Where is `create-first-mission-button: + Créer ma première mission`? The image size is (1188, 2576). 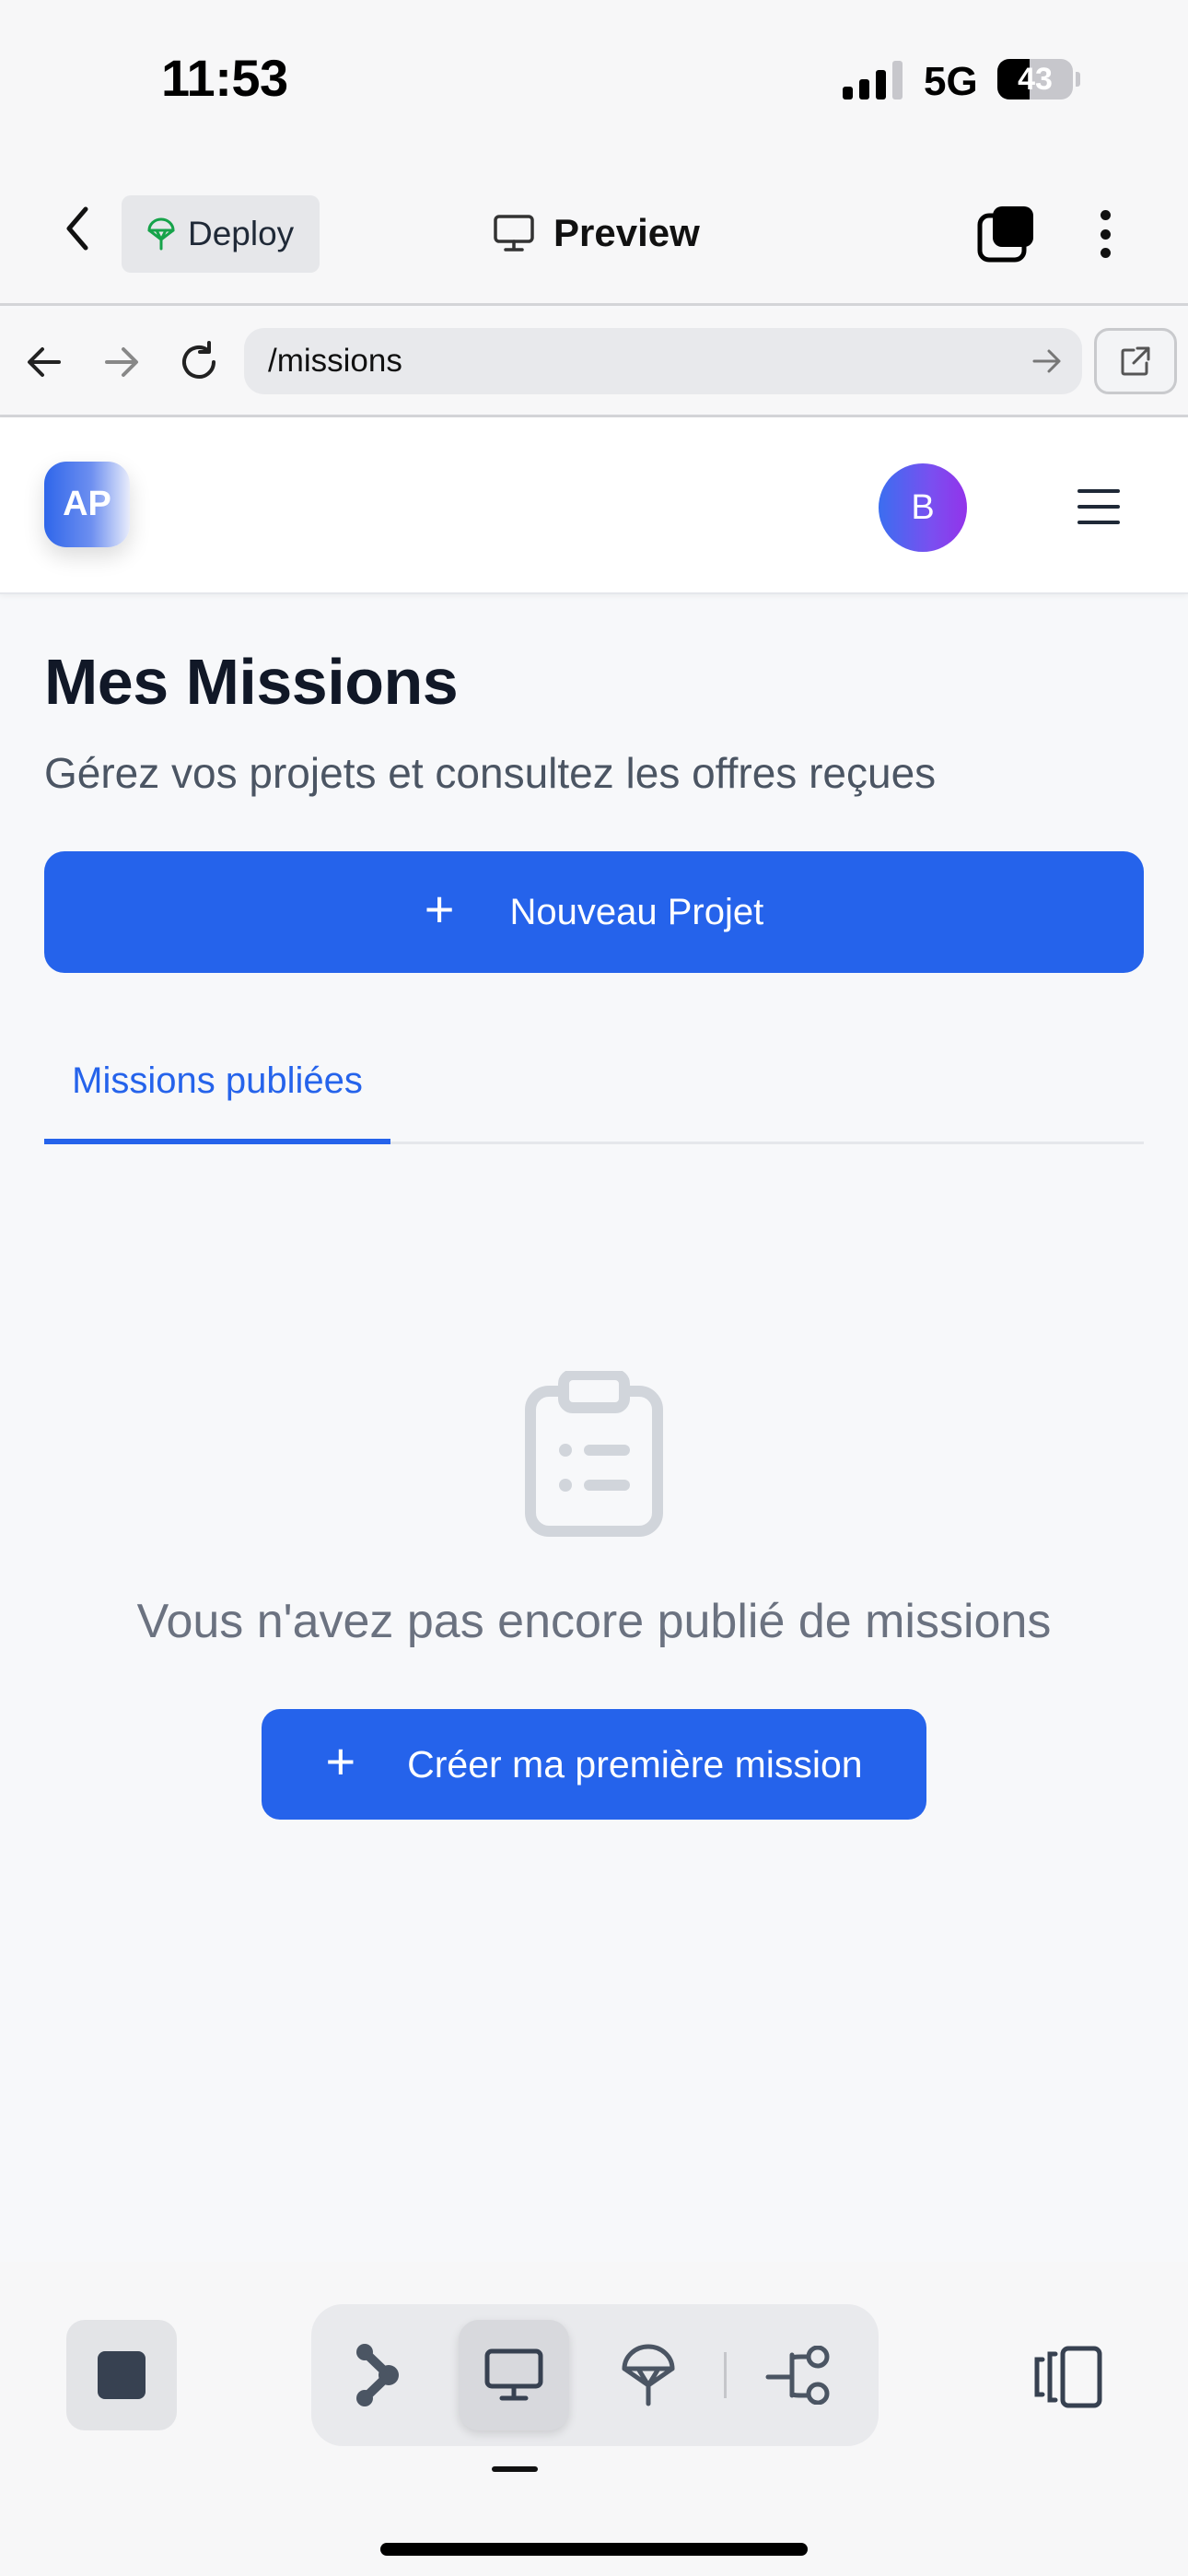 create-first-mission-button: + Créer ma première mission is located at coordinates (594, 1765).